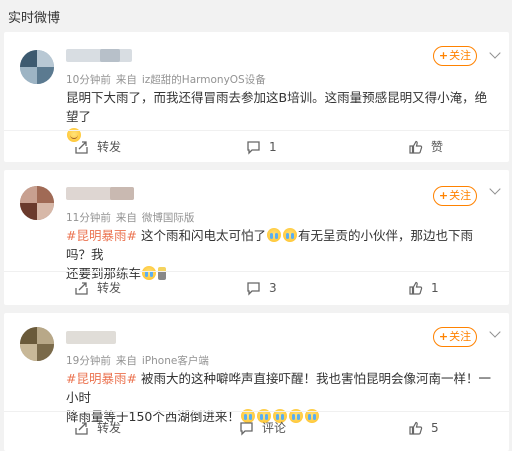  What do you see at coordinates (261, 147) in the screenshot?
I see `comment-button: 1` at bounding box center [261, 147].